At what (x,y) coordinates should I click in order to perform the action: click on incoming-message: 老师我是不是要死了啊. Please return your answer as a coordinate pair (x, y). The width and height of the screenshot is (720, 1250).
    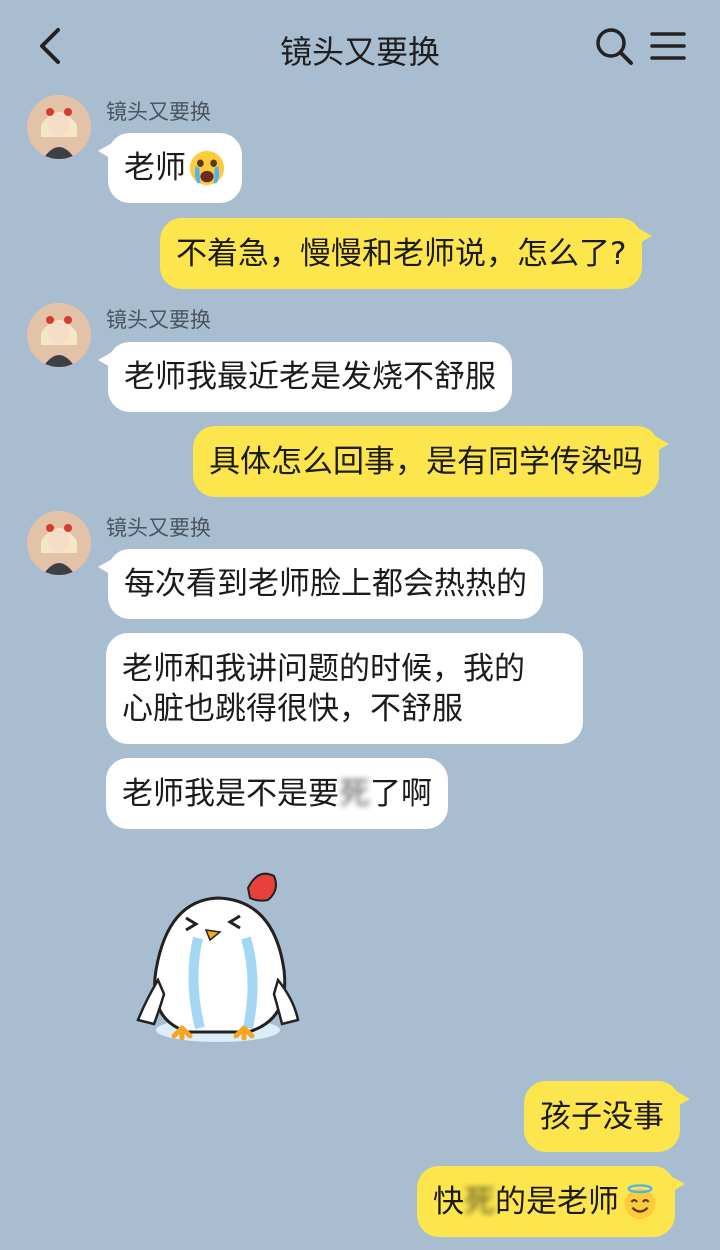
    Looking at the image, I should click on (277, 793).